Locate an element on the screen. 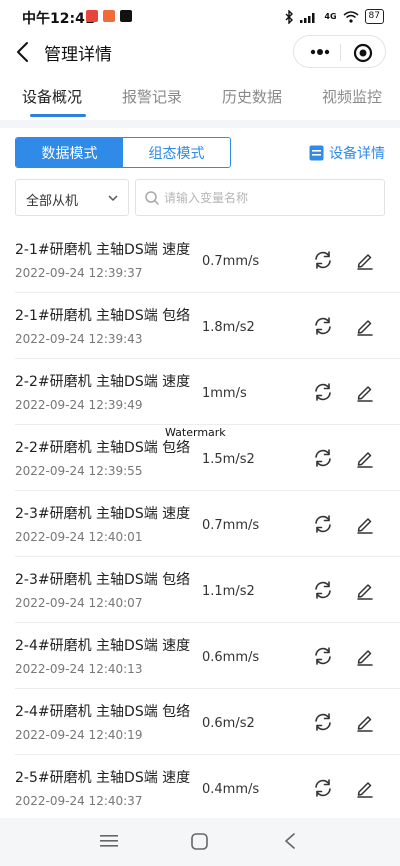  wifi-icon is located at coordinates (351, 16).